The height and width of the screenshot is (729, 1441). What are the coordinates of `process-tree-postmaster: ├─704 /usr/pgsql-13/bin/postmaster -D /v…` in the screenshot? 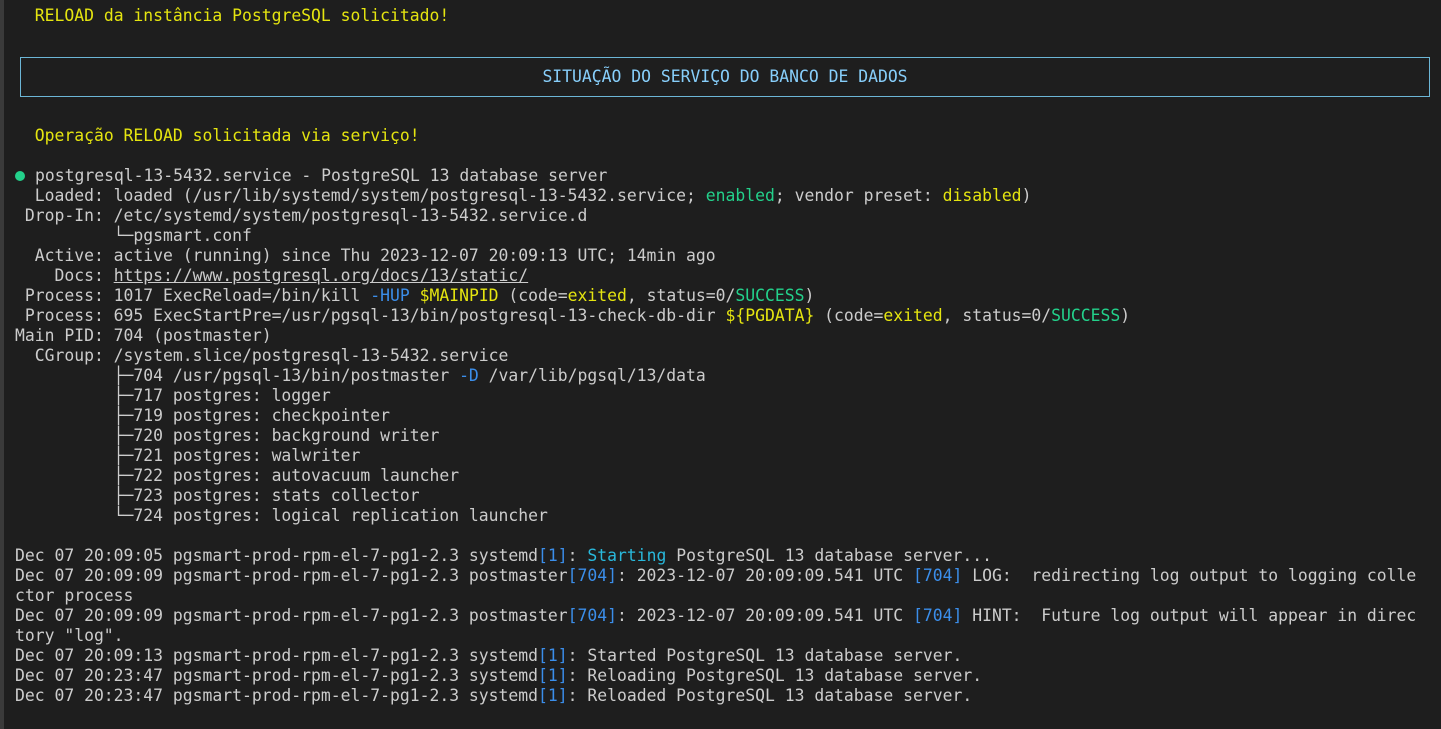 It's located at (360, 376).